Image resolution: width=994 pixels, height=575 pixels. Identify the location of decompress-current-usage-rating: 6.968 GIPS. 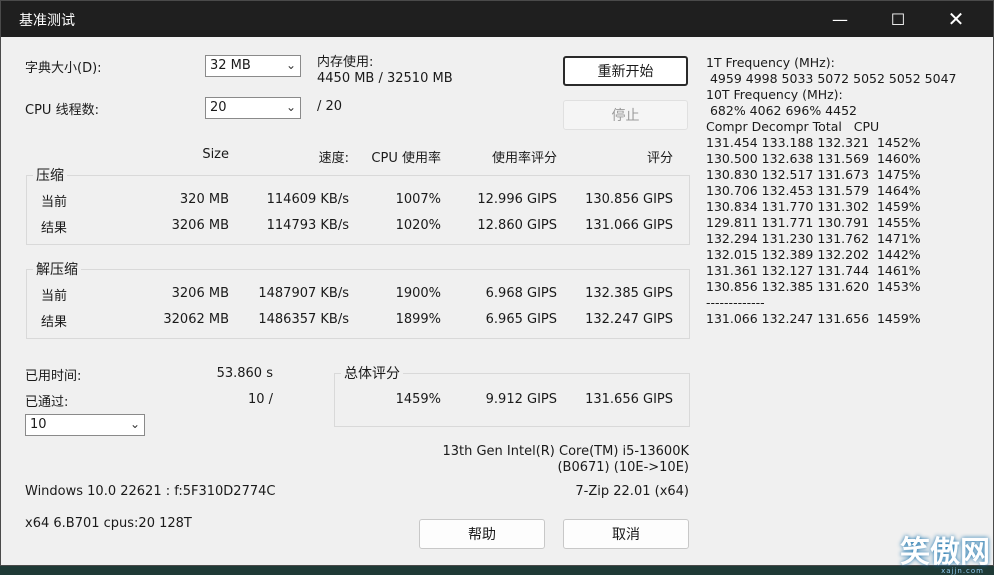
(521, 293).